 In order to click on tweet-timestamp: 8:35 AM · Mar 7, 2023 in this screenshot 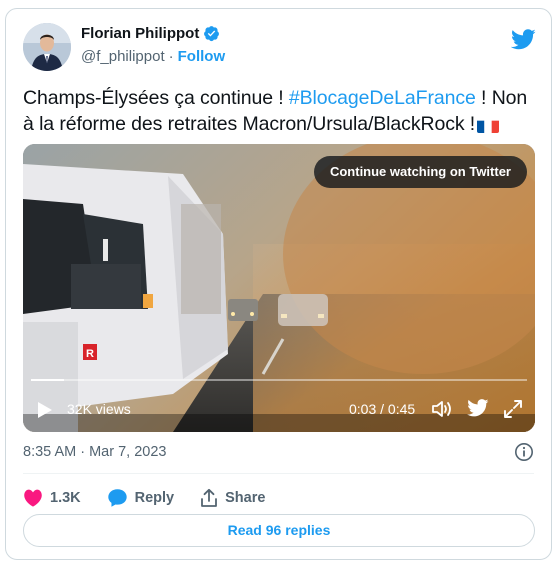, I will do `click(94, 452)`.